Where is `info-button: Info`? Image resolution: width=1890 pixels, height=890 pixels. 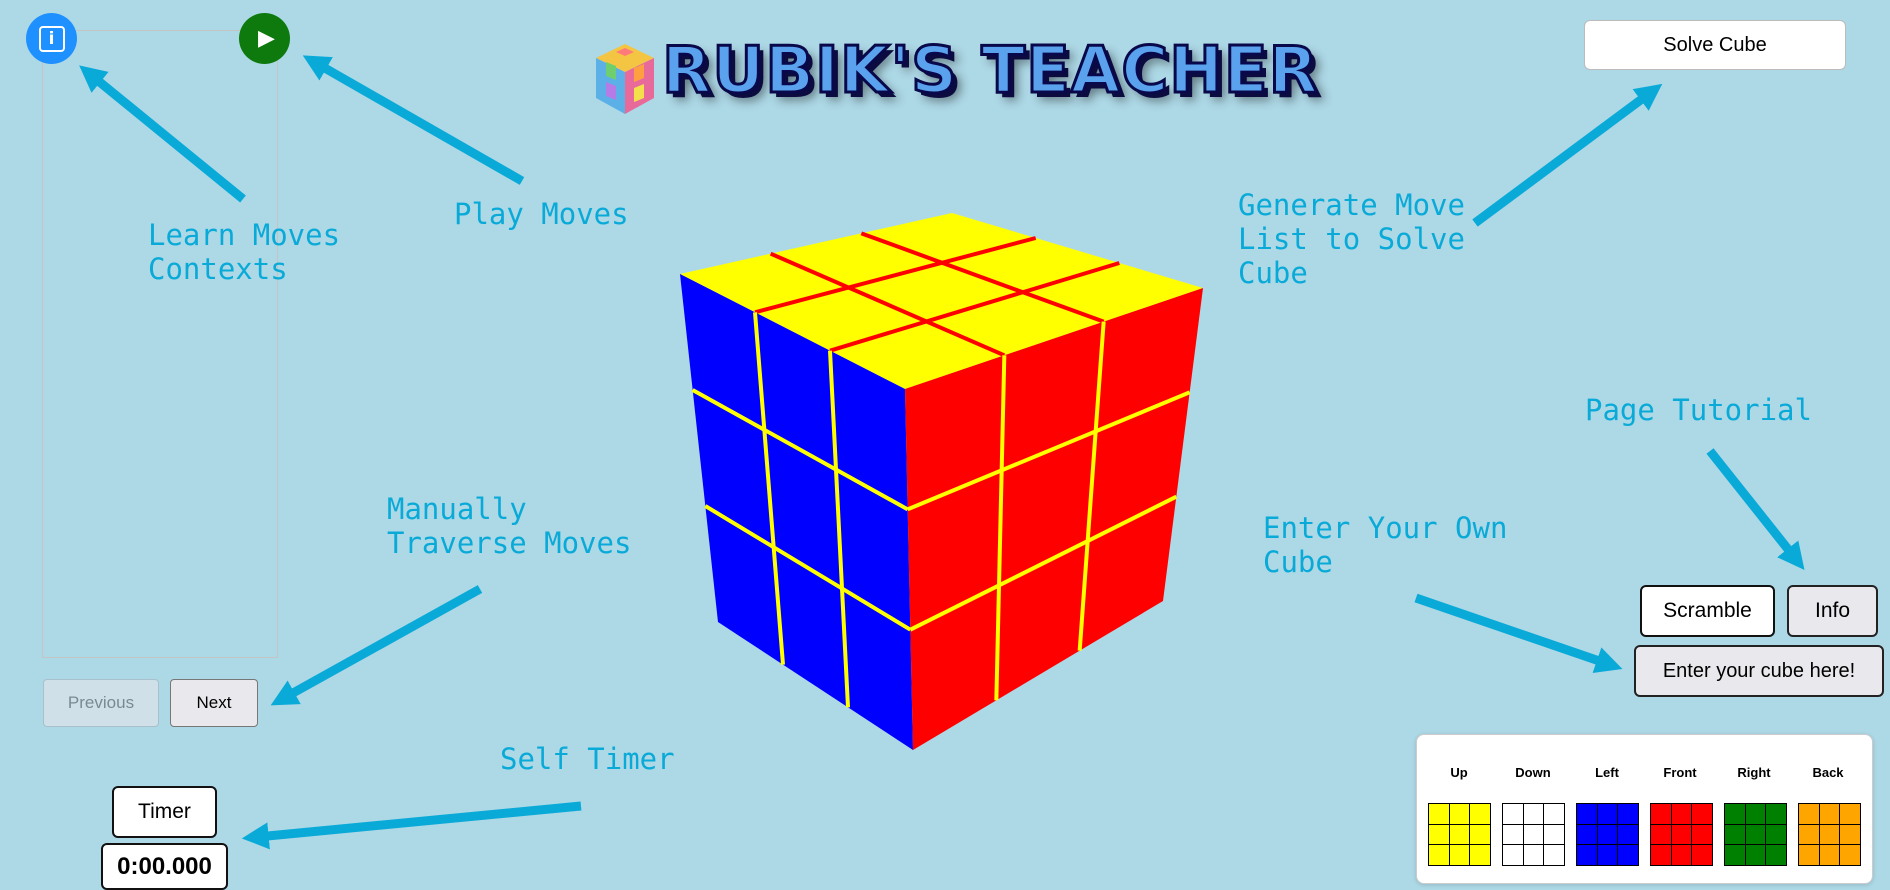
info-button: Info is located at coordinates (1832, 611).